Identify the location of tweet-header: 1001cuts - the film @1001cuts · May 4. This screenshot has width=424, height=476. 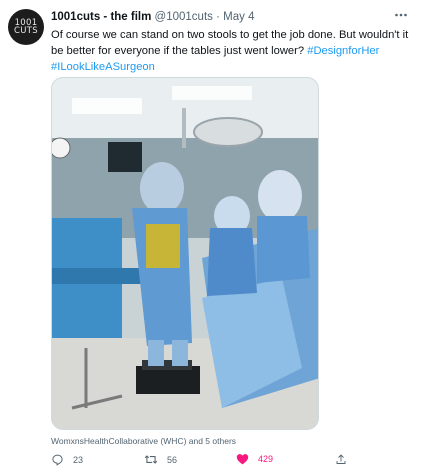
(152, 17).